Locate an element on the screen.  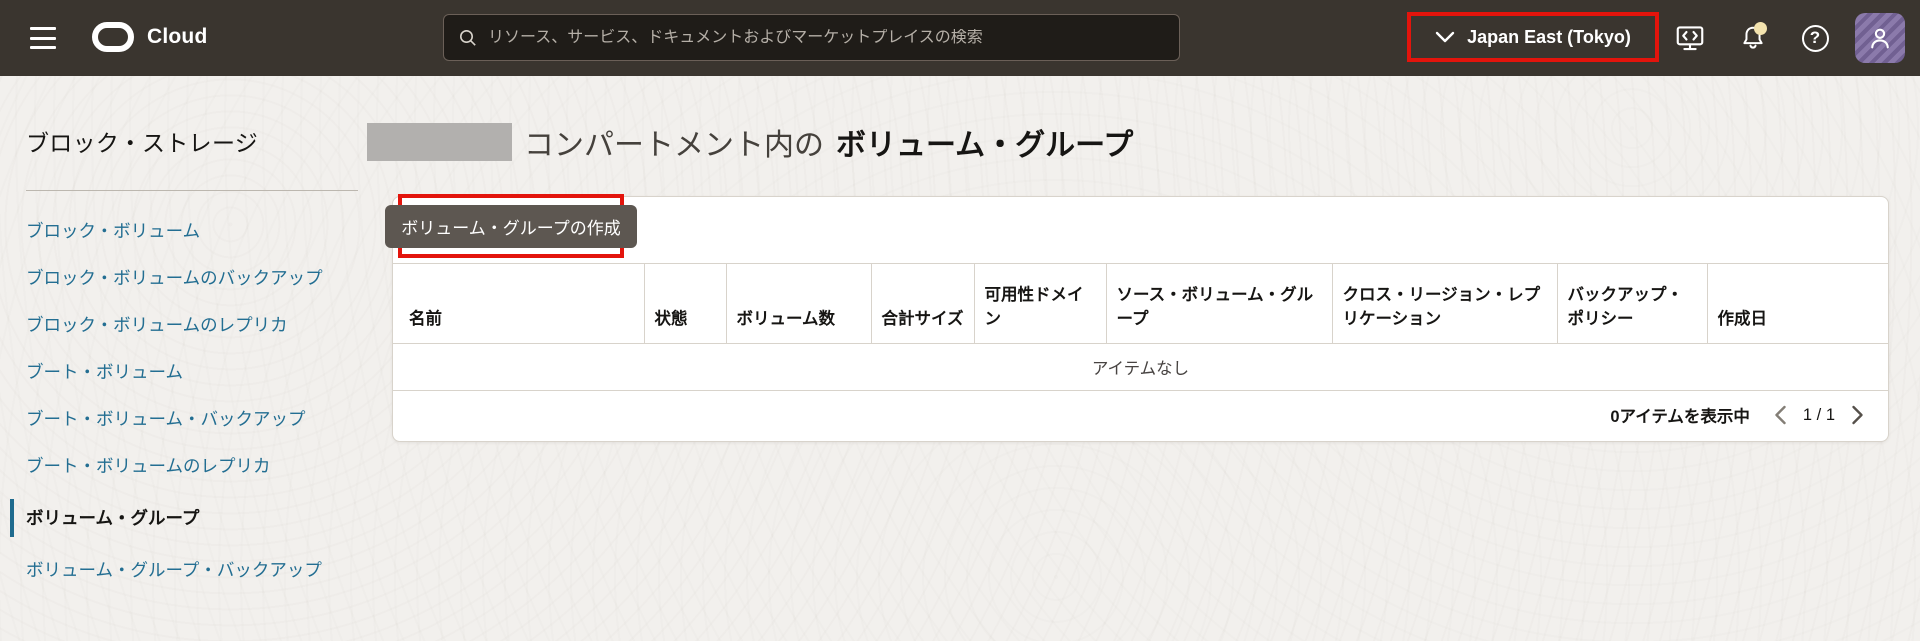
pager: 1 / 1 is located at coordinates (1819, 415).